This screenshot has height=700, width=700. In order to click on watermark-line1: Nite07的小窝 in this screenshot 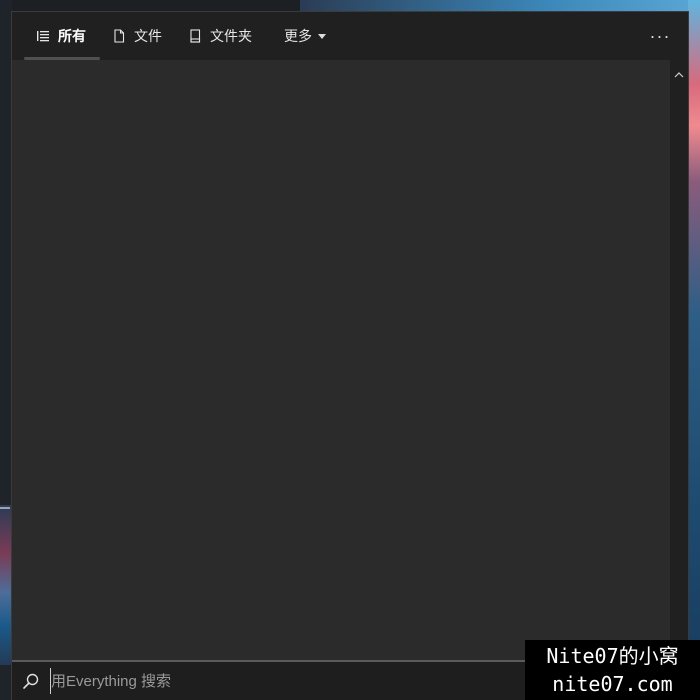, I will do `click(612, 656)`.